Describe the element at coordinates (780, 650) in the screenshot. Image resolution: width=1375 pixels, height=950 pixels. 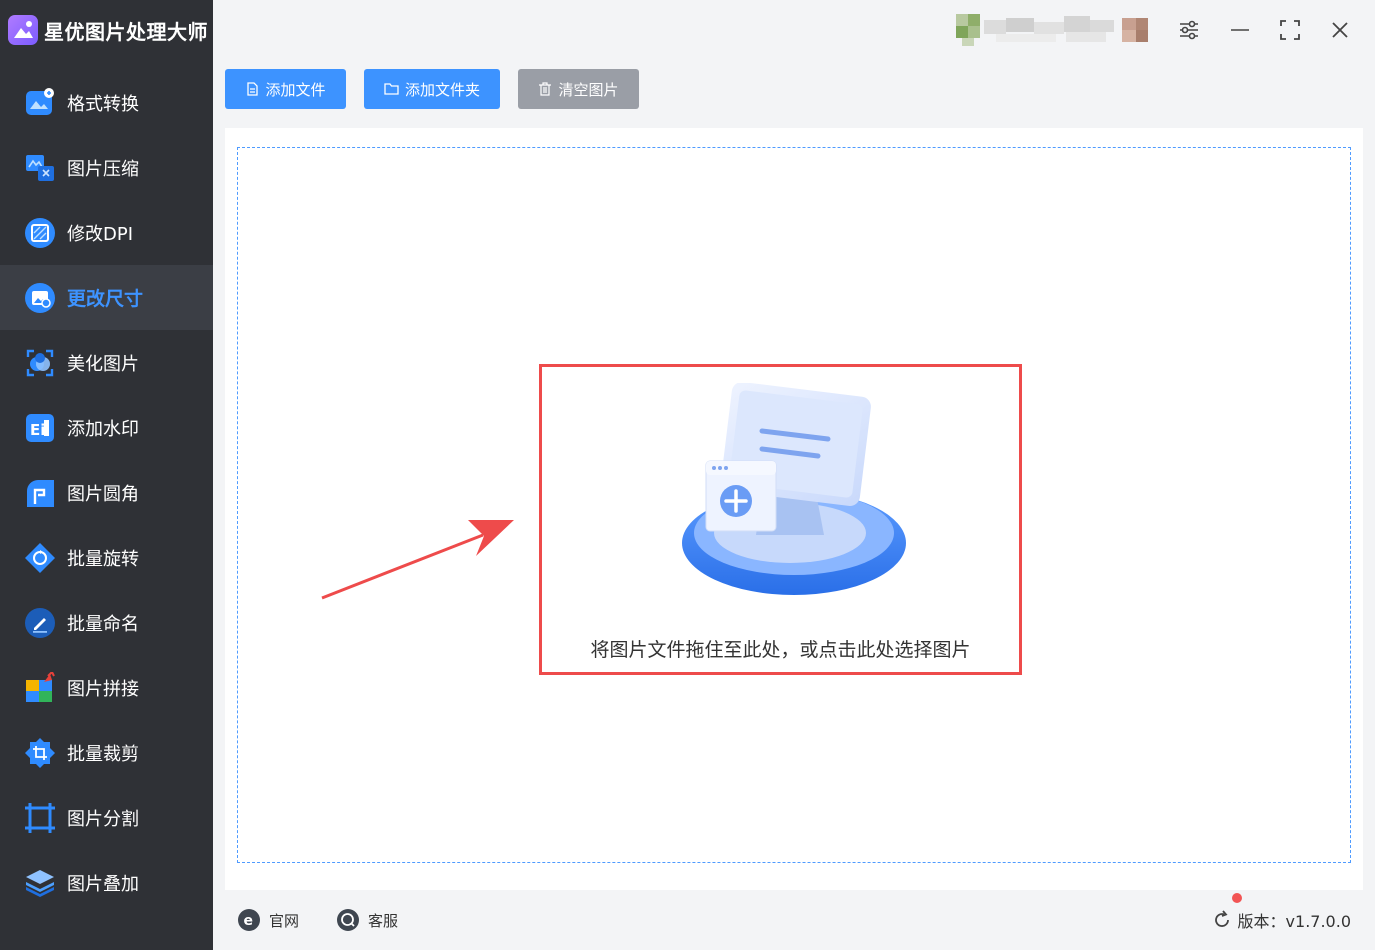
I see `drop-zone-text: 将图片文件拖住至此处，或点击此处选择图片` at that location.